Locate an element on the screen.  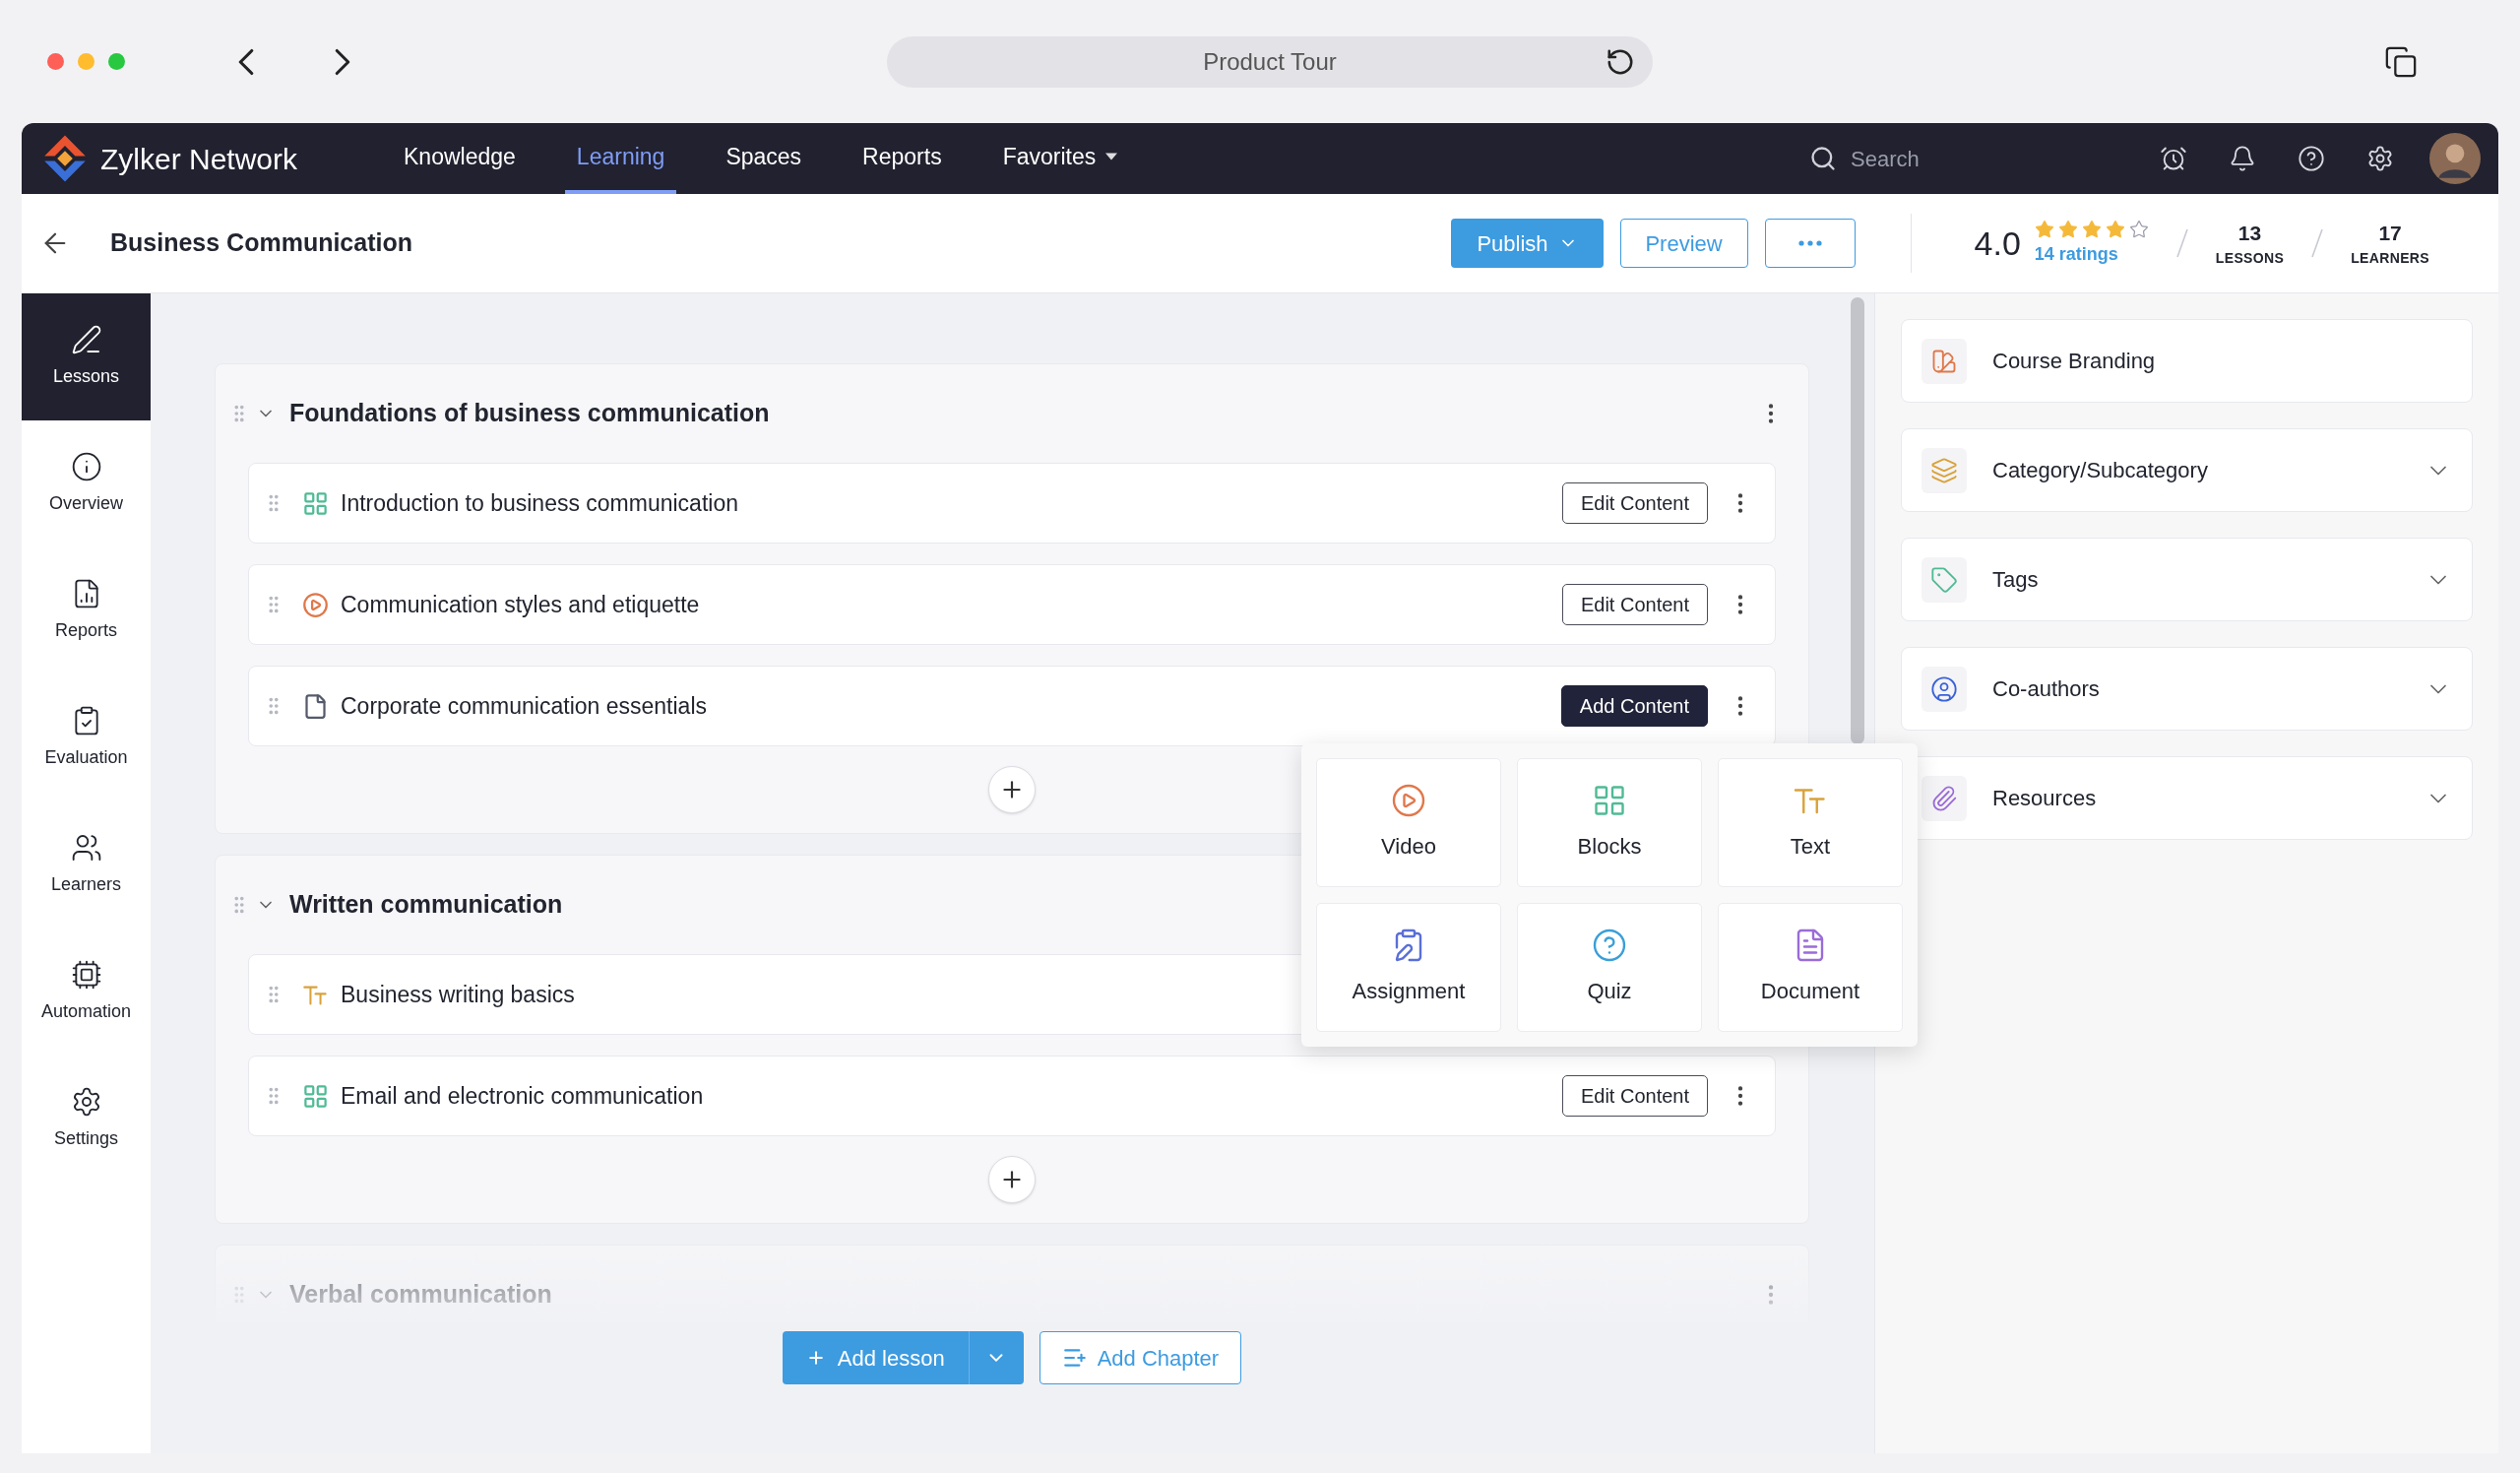
document-icon is located at coordinates (315, 706).